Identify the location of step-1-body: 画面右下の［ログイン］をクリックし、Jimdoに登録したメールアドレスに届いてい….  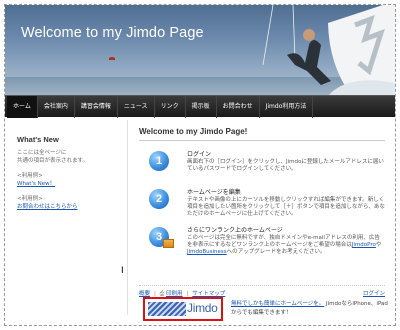
(285, 165).